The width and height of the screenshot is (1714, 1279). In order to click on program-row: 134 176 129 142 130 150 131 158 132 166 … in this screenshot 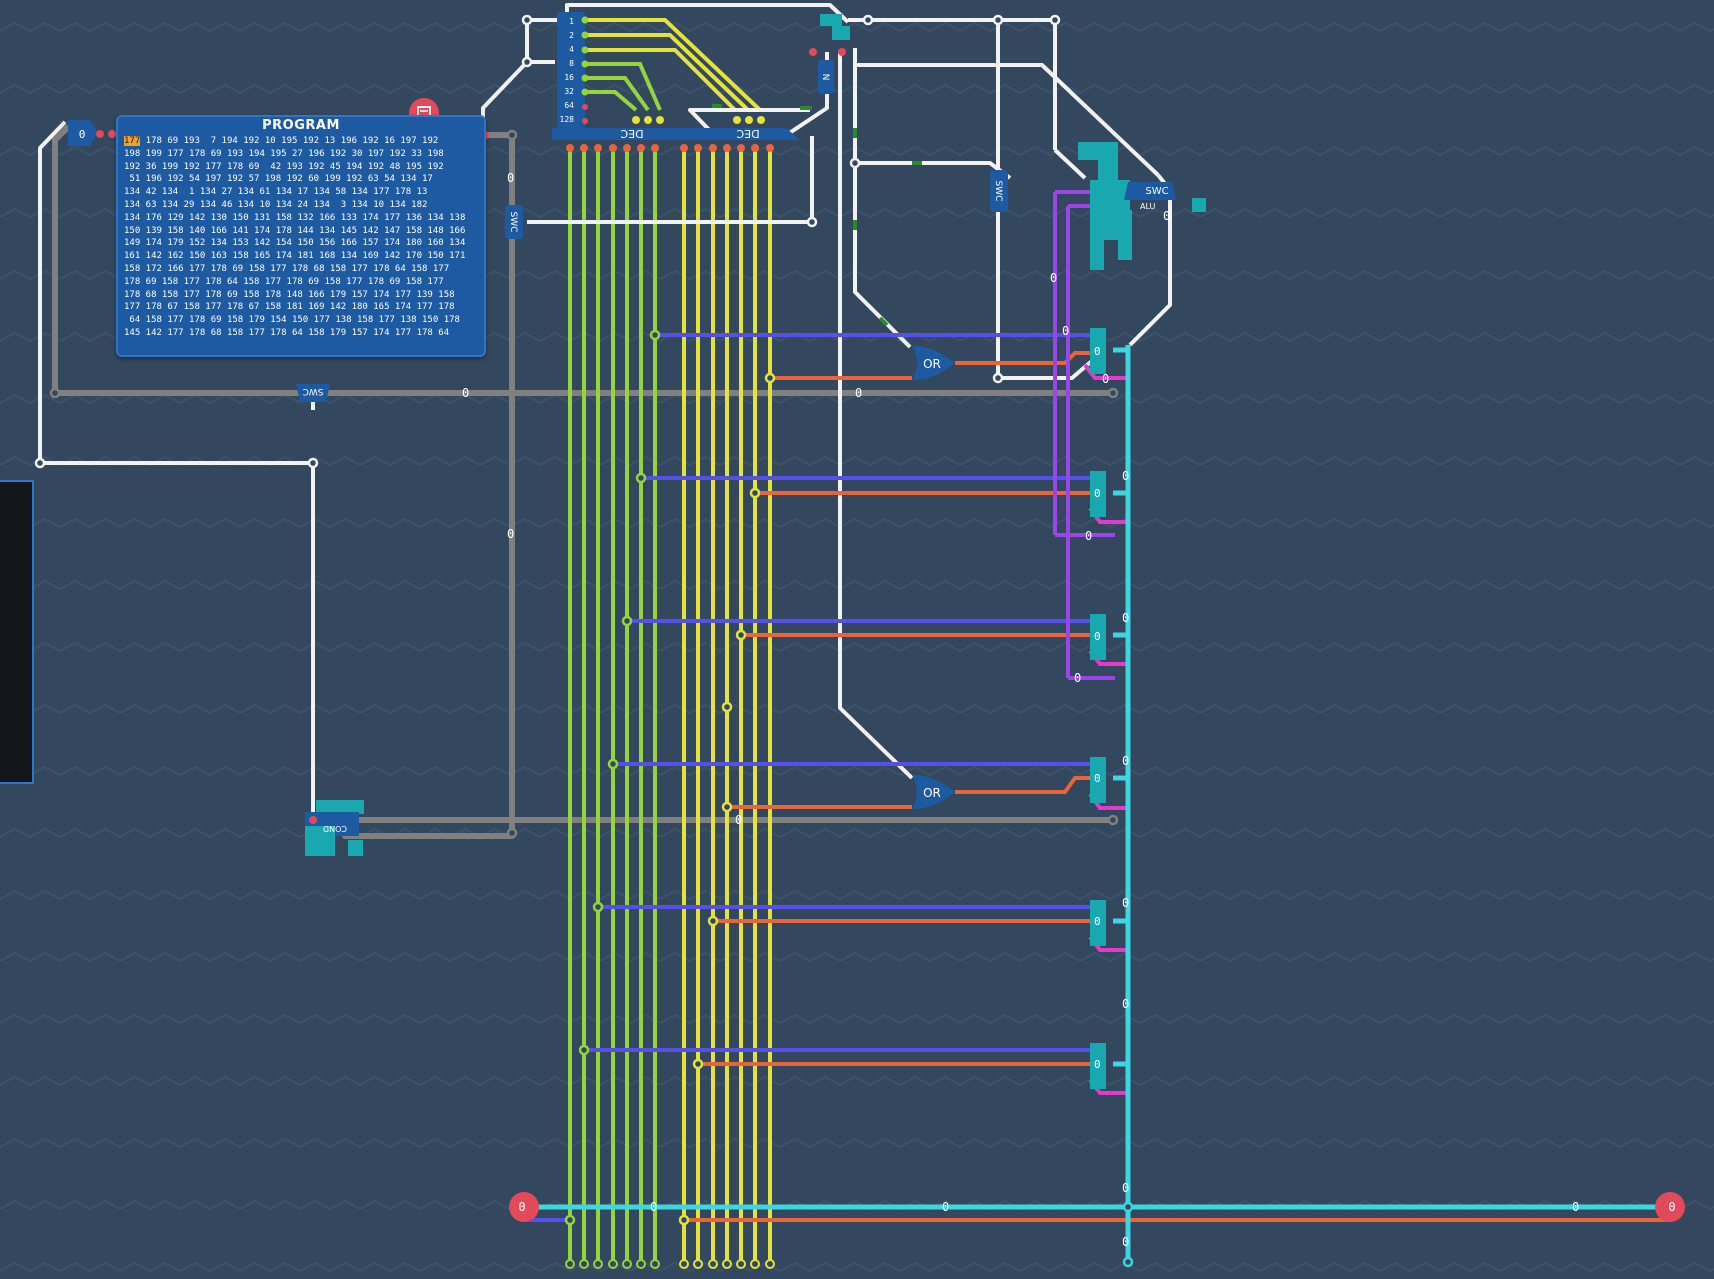, I will do `click(295, 217)`.